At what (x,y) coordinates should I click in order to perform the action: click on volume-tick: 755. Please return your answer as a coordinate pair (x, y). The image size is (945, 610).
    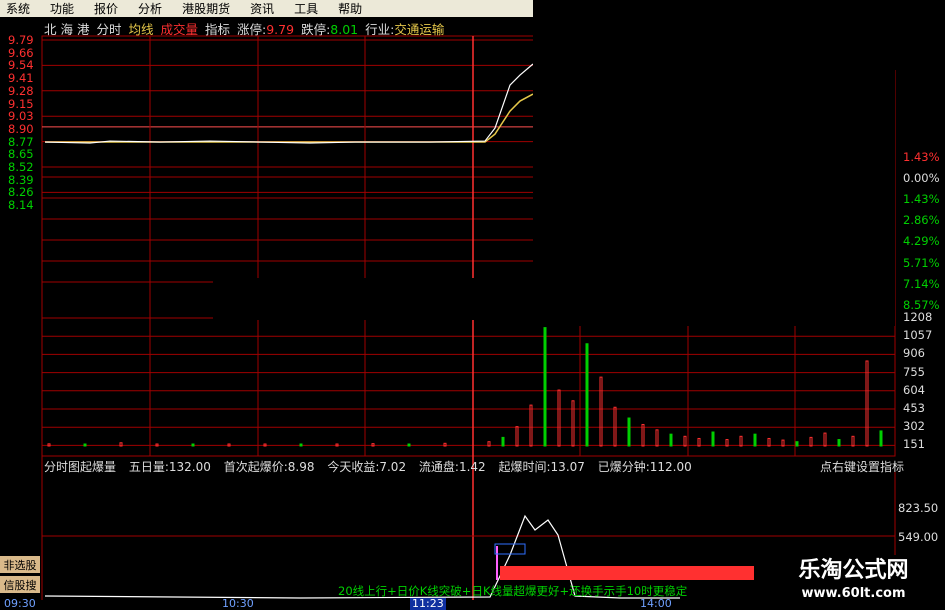
    Looking at the image, I should click on (914, 371).